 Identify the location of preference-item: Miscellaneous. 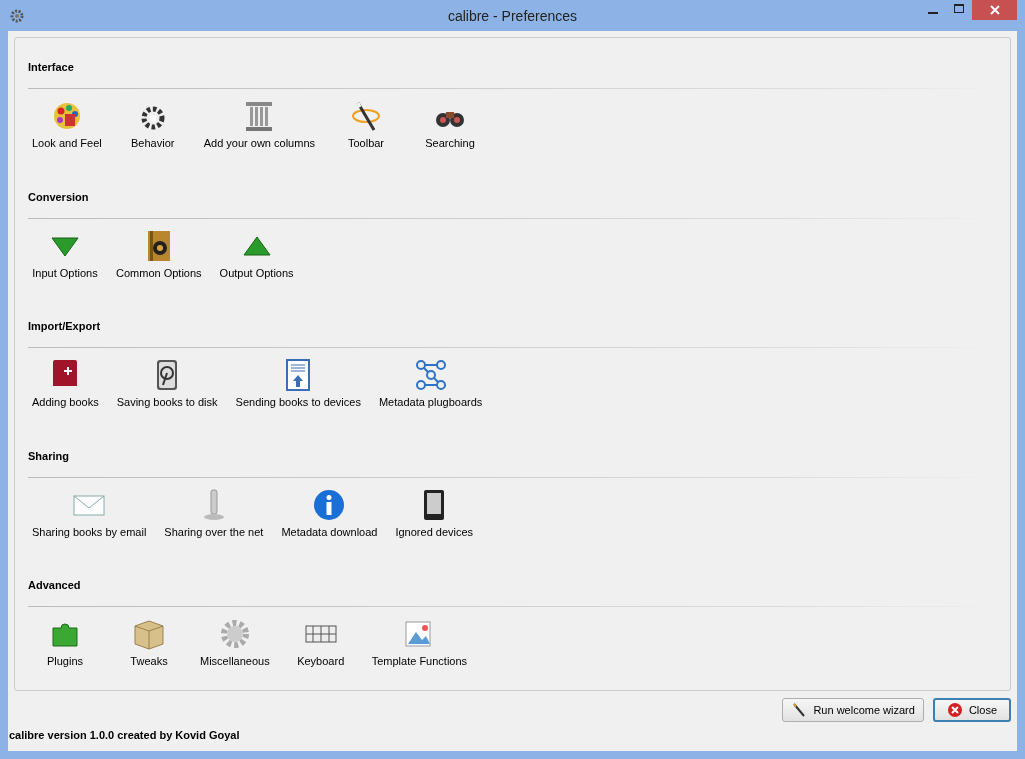
(235, 661).